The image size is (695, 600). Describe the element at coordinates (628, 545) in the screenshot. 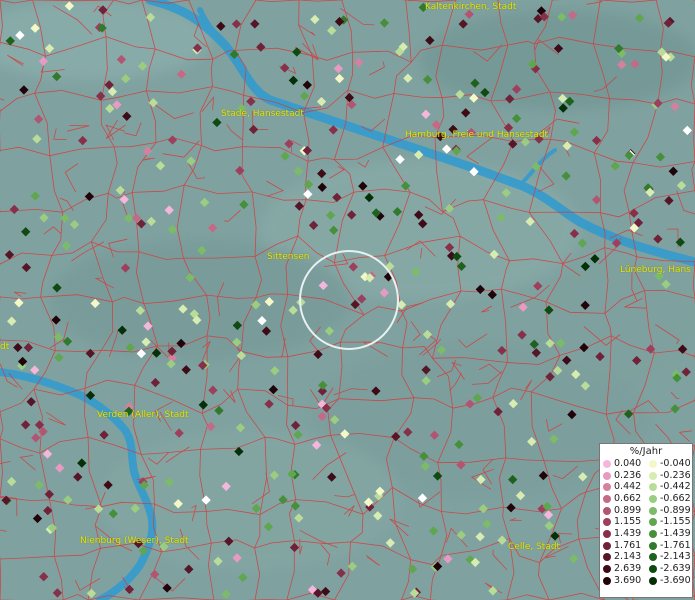

I see `legend-value: 1.761` at that location.